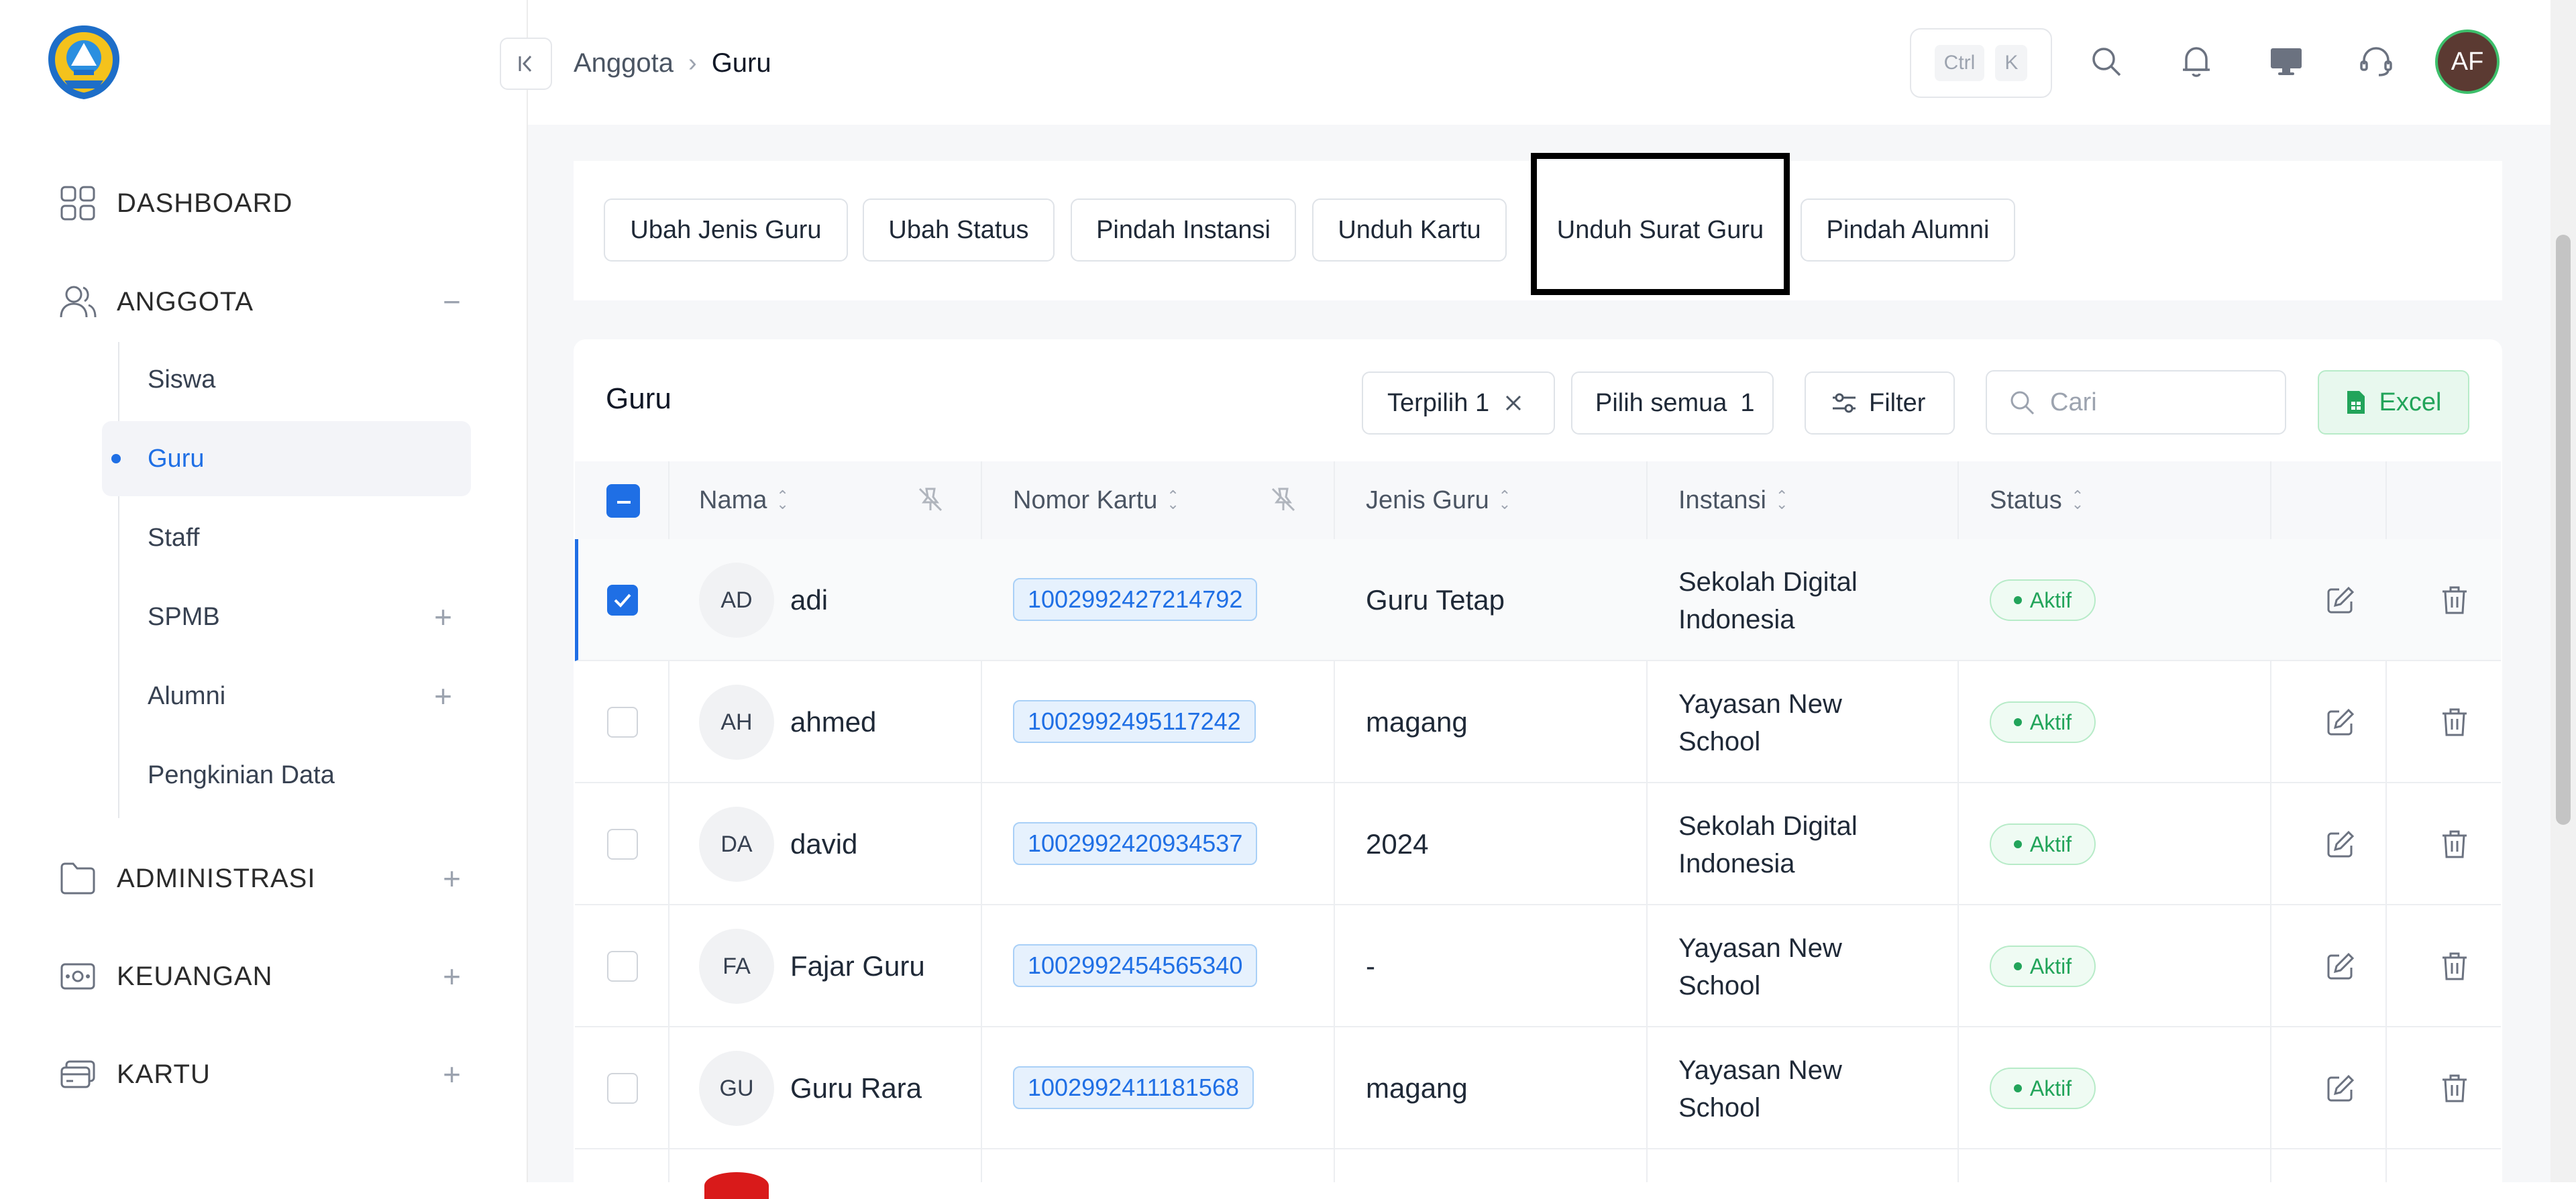 Image resolution: width=2576 pixels, height=1199 pixels. Describe the element at coordinates (623, 501) in the screenshot. I see `select-all-checkbox` at that location.